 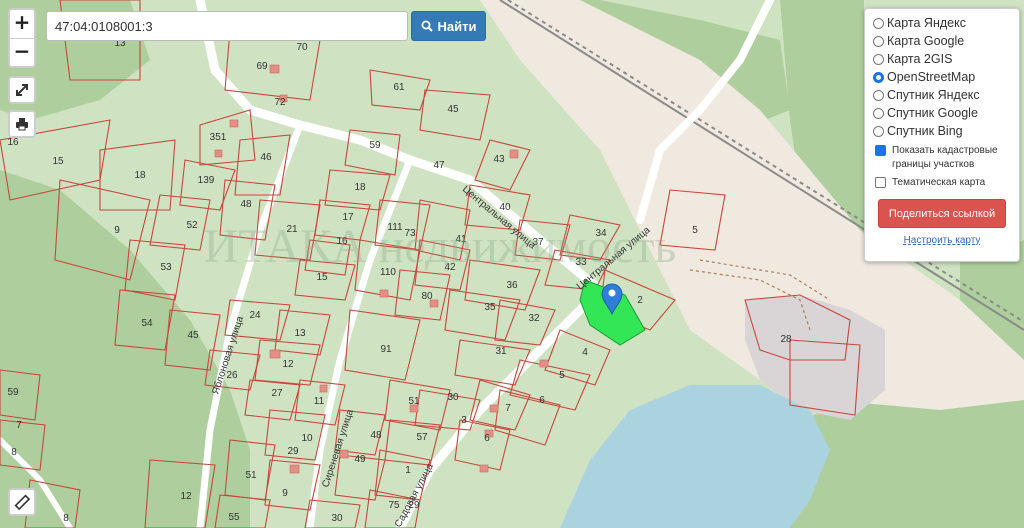 I want to click on parcel-number: 30, so click(x=453, y=397).